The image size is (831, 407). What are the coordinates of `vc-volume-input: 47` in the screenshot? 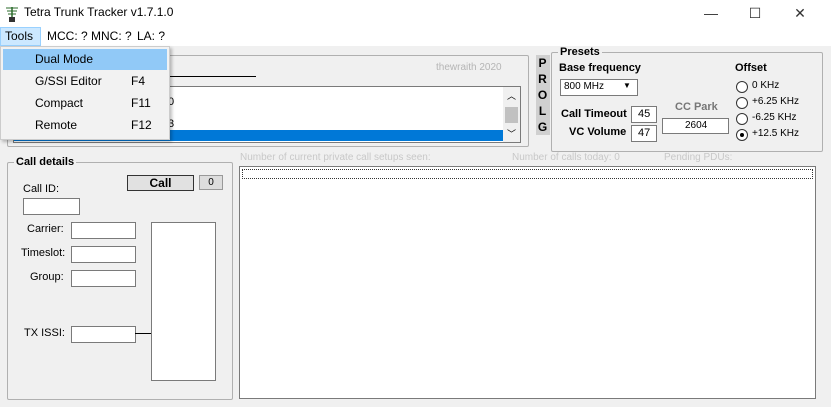 It's located at (644, 133).